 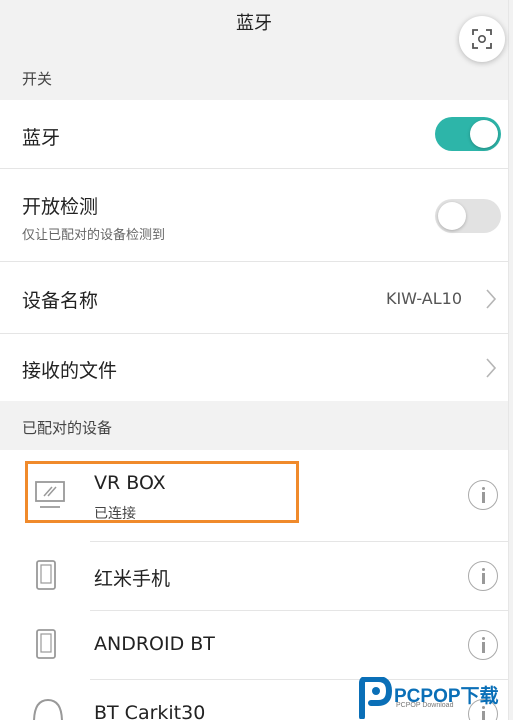 What do you see at coordinates (70, 371) in the screenshot?
I see `received-files-label: 接收的文件` at bounding box center [70, 371].